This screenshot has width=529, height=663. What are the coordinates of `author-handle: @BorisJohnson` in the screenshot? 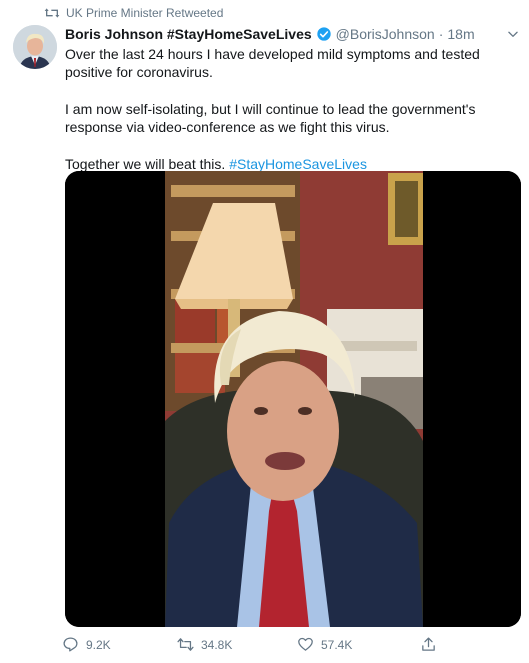 It's located at (385, 34).